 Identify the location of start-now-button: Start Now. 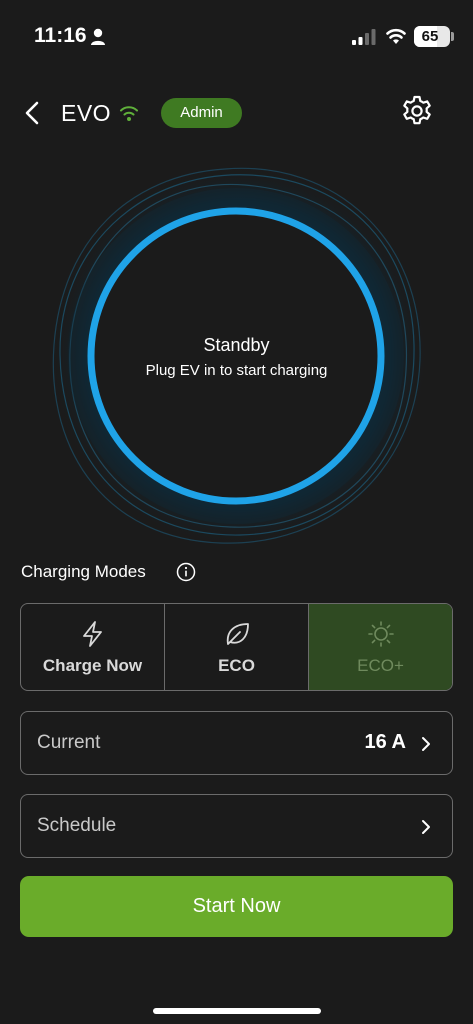
(236, 906).